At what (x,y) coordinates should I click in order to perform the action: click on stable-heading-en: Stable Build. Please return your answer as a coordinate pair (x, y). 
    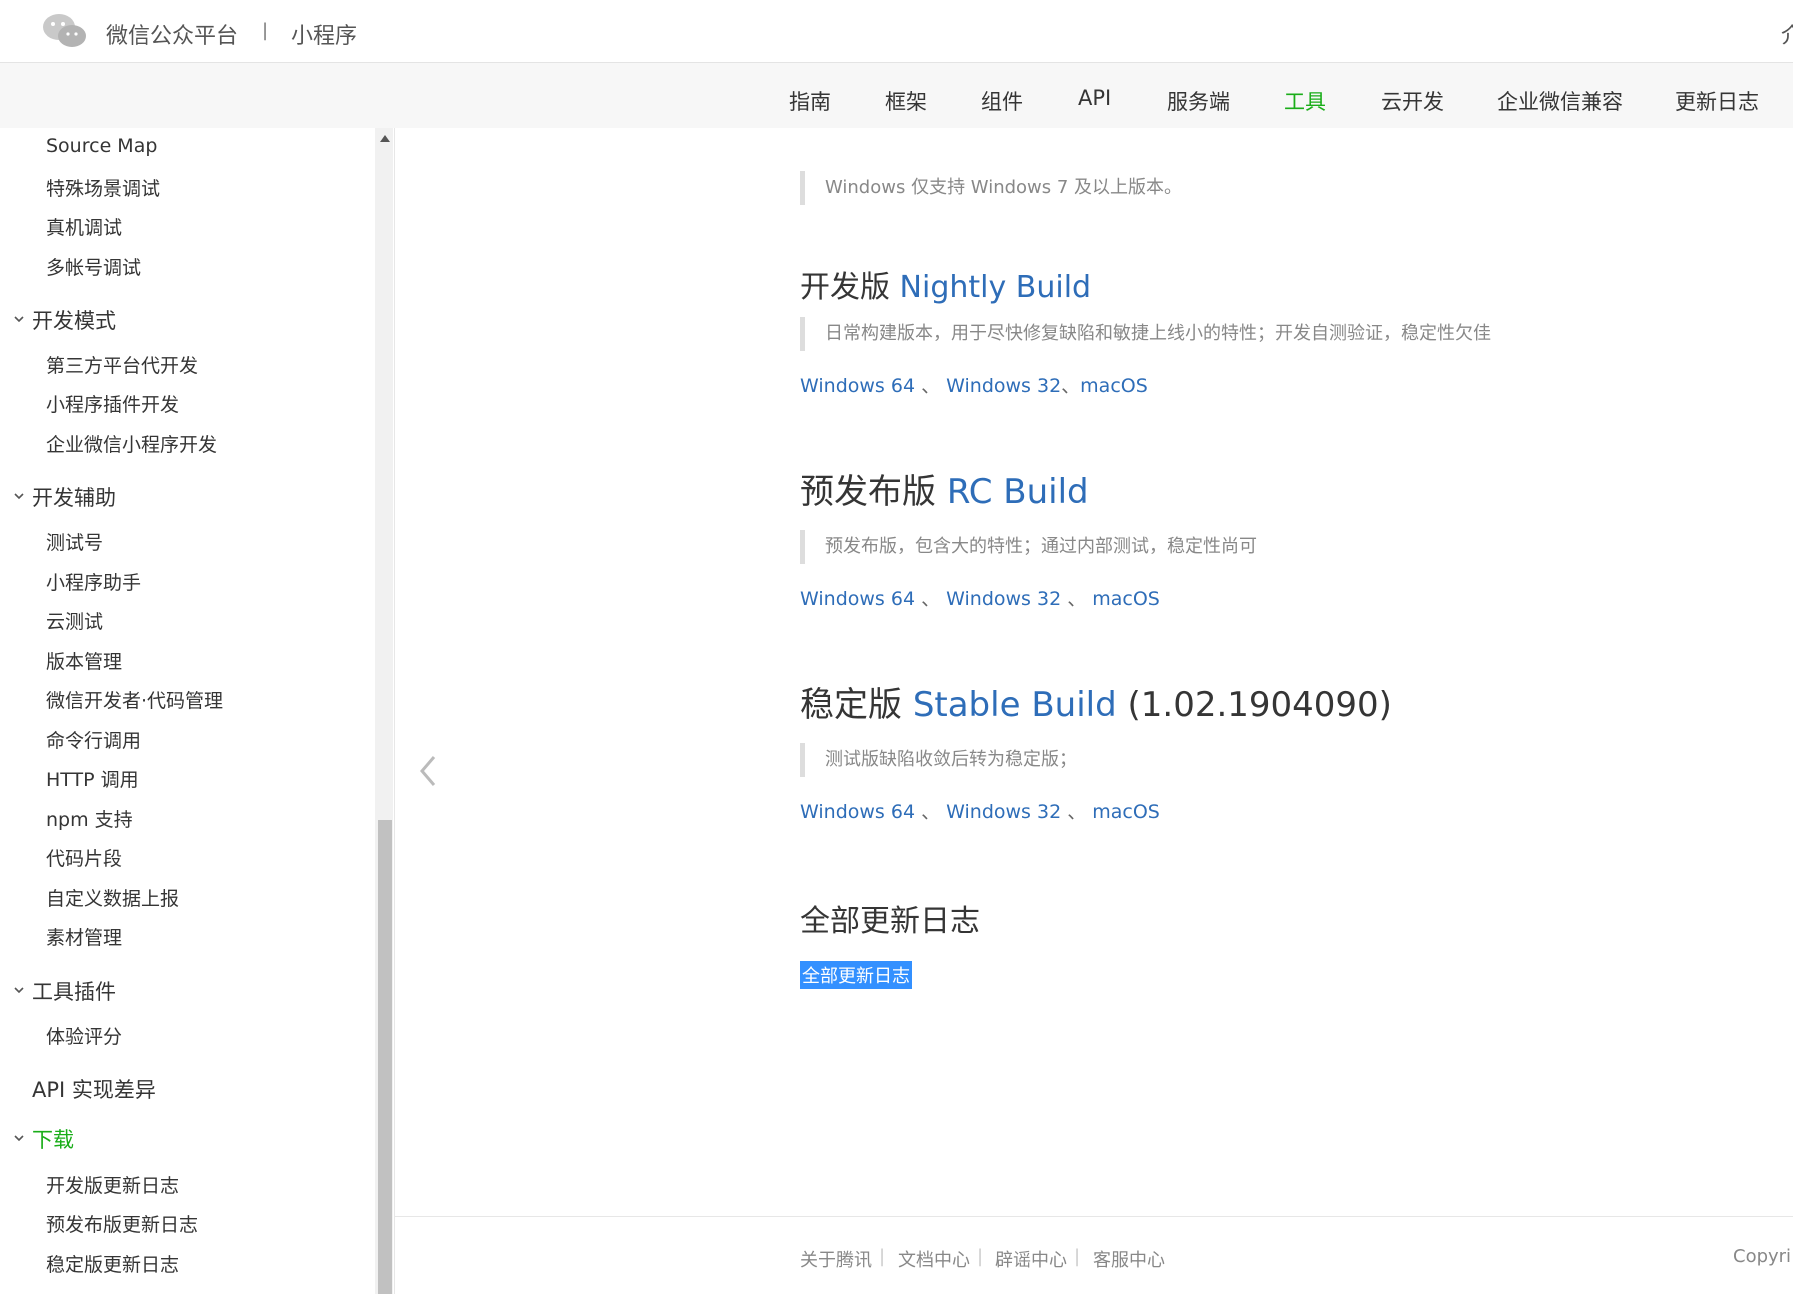
    Looking at the image, I should click on (1014, 705).